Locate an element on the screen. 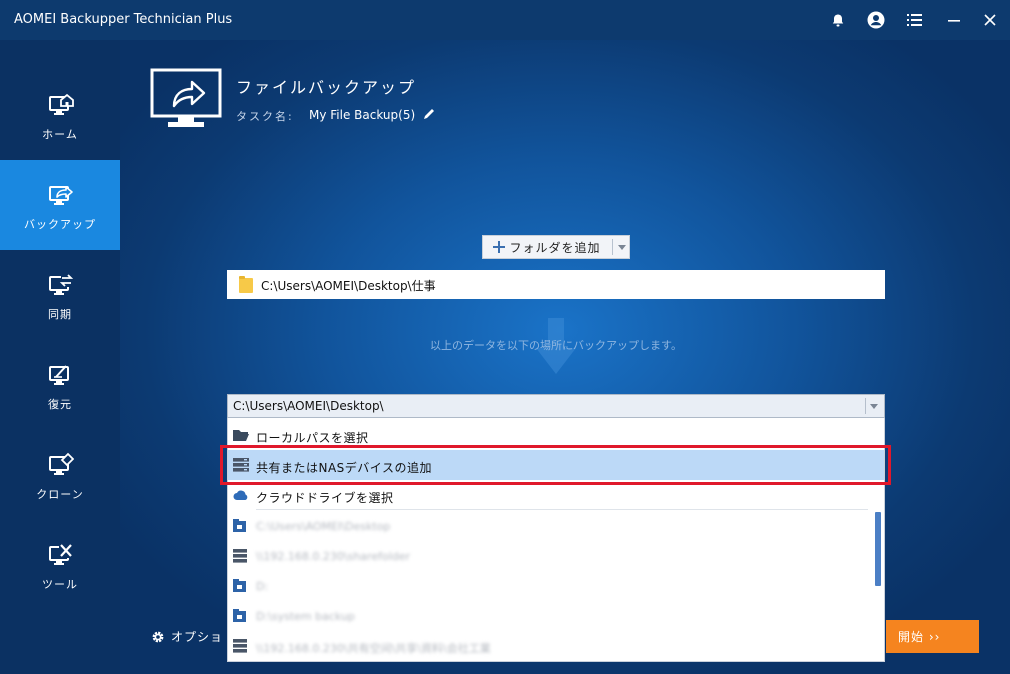 The image size is (1010, 674). recent-item: D: is located at coordinates (556, 586).